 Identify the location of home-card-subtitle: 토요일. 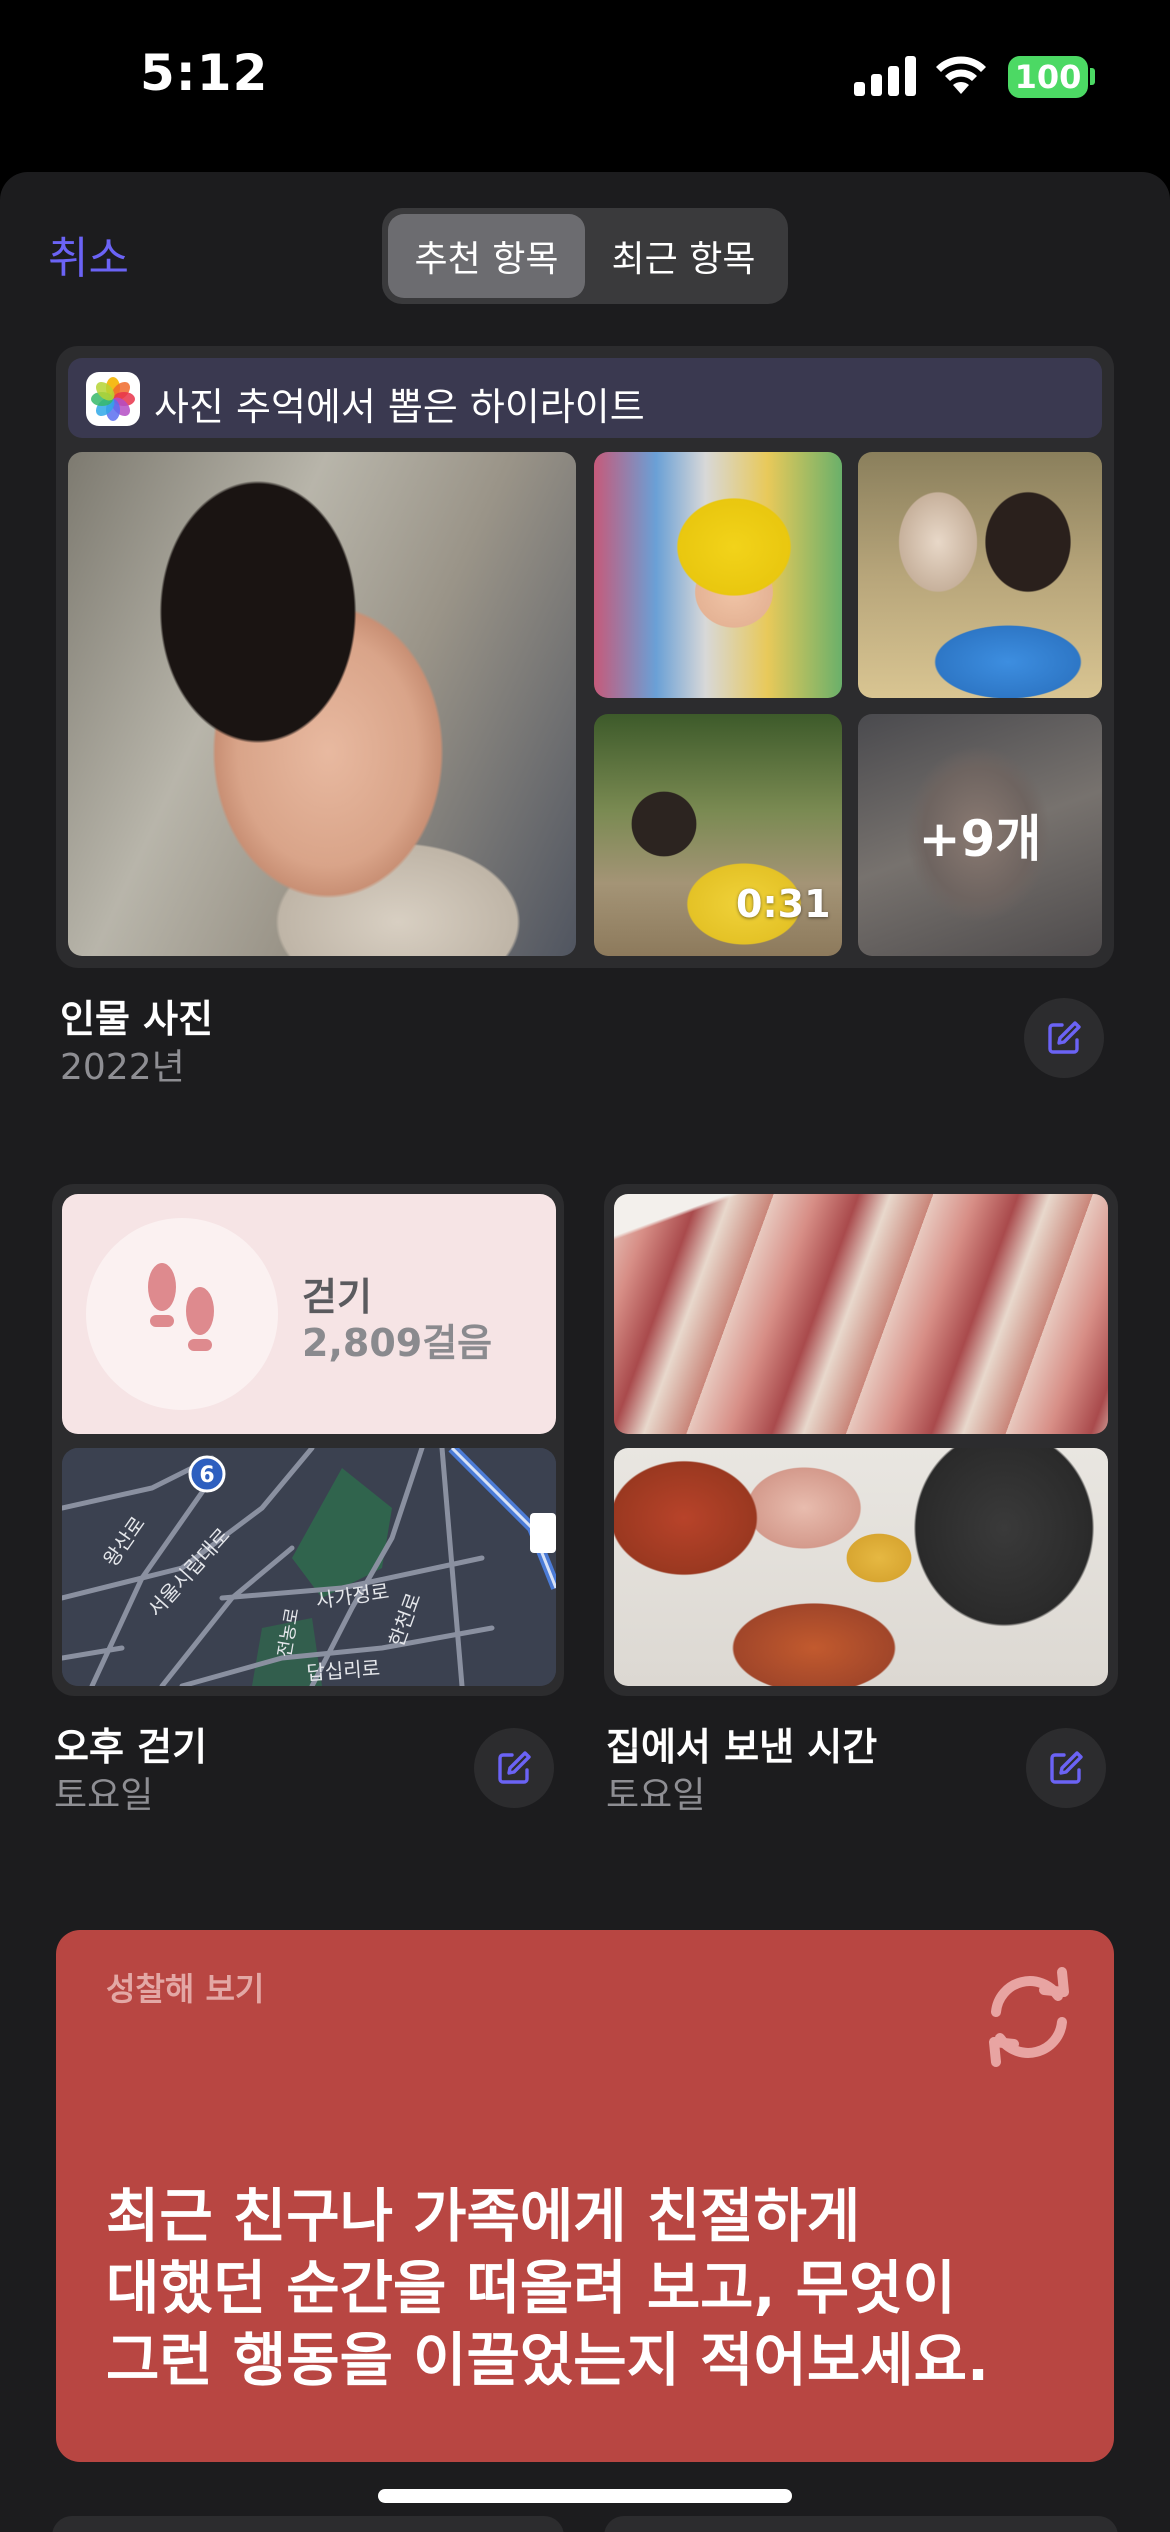
(656, 1795).